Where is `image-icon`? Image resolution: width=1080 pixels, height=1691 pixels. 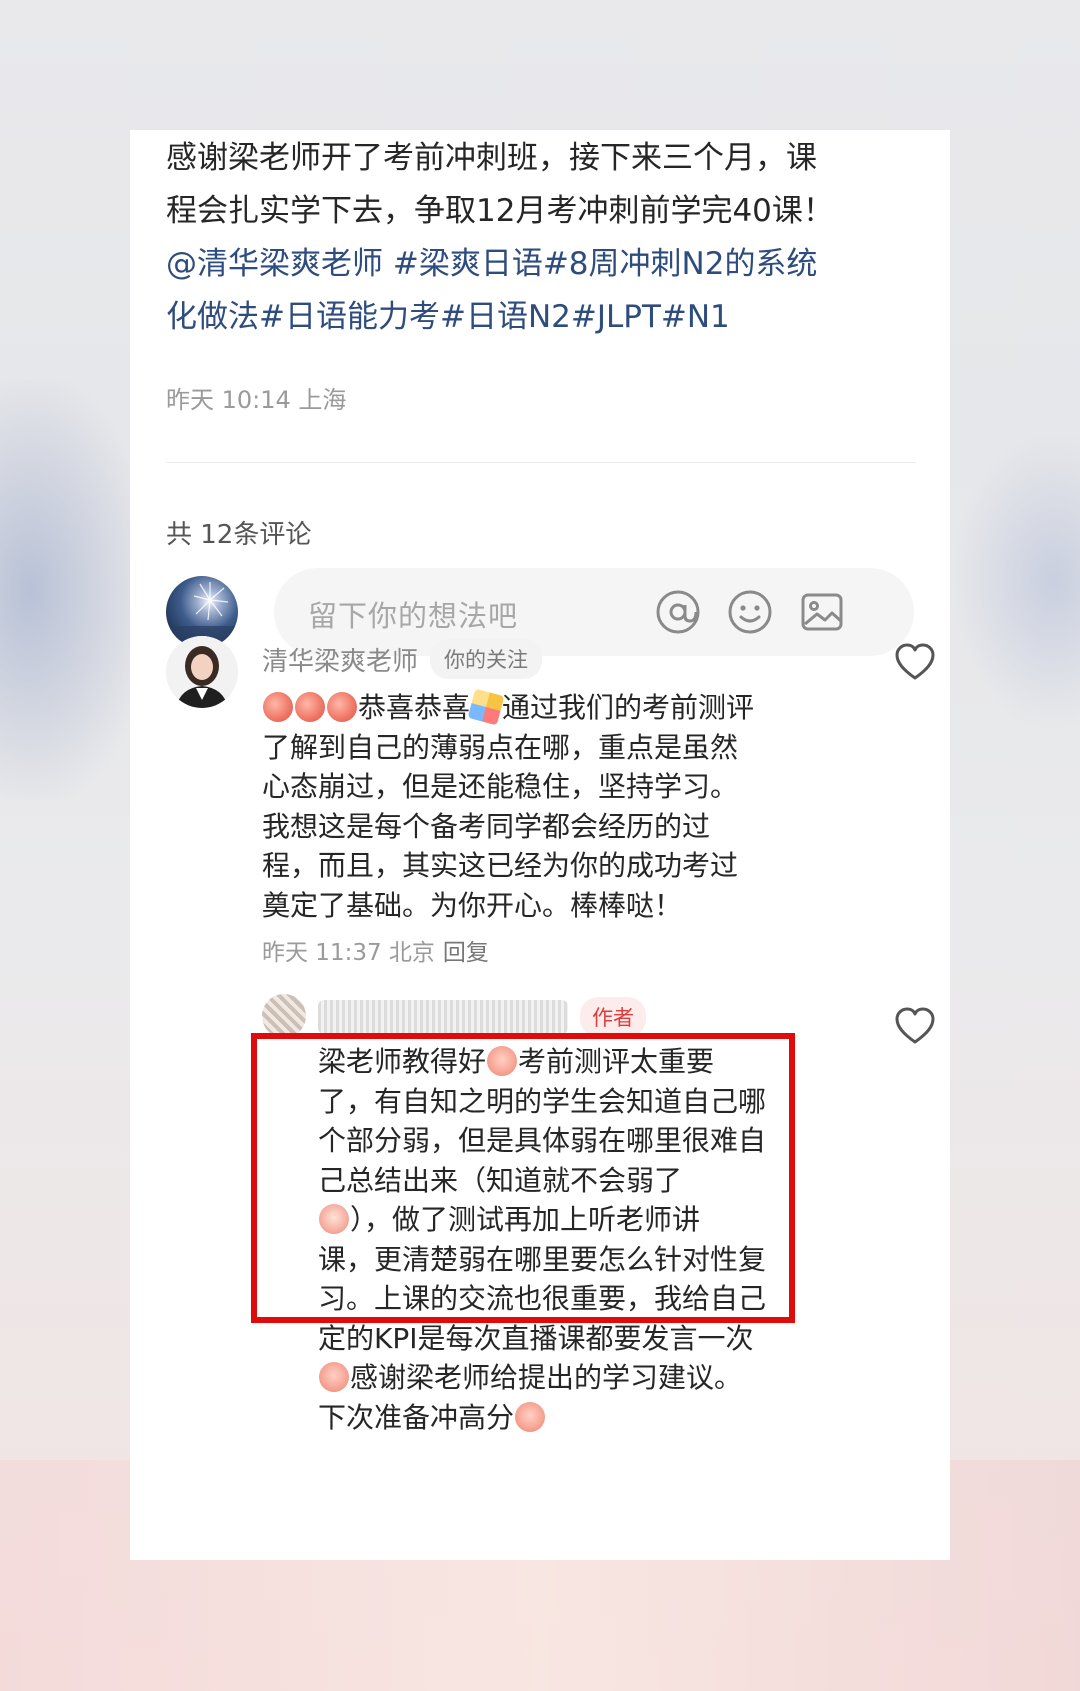 image-icon is located at coordinates (822, 612).